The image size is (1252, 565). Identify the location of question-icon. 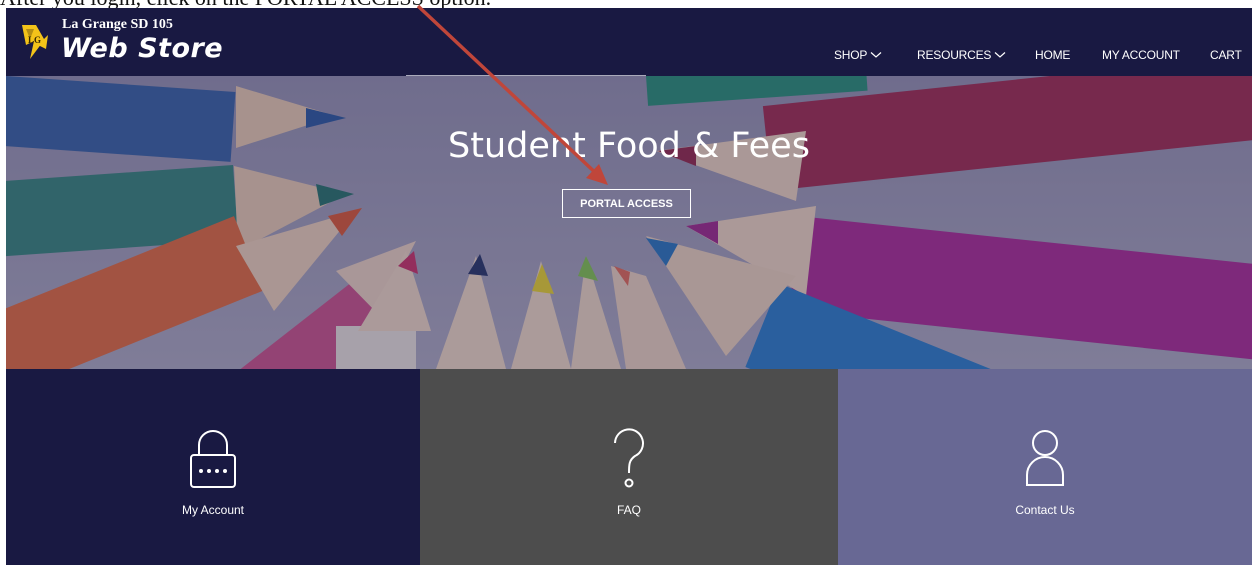
(629, 458).